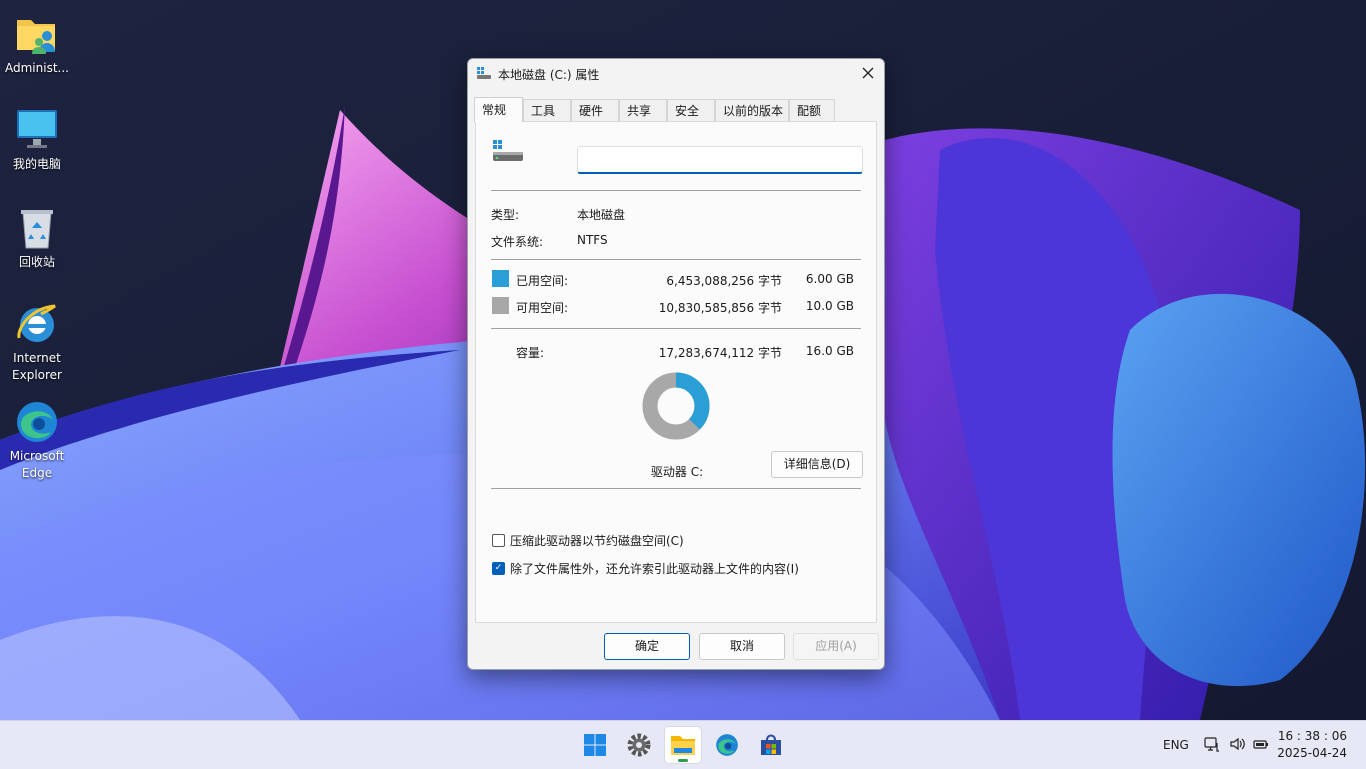 The height and width of the screenshot is (769, 1366). What do you see at coordinates (601, 215) in the screenshot?
I see `type-value: 本地磁盘` at bounding box center [601, 215].